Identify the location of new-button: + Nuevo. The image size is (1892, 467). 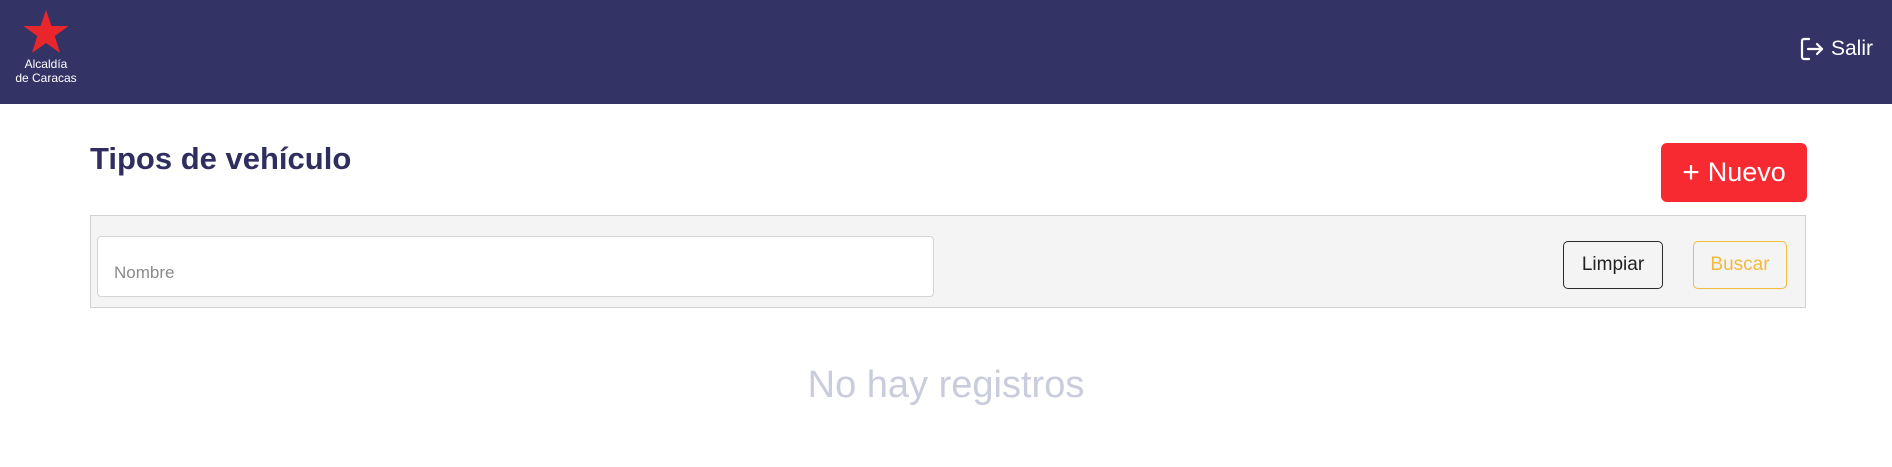
(1734, 172).